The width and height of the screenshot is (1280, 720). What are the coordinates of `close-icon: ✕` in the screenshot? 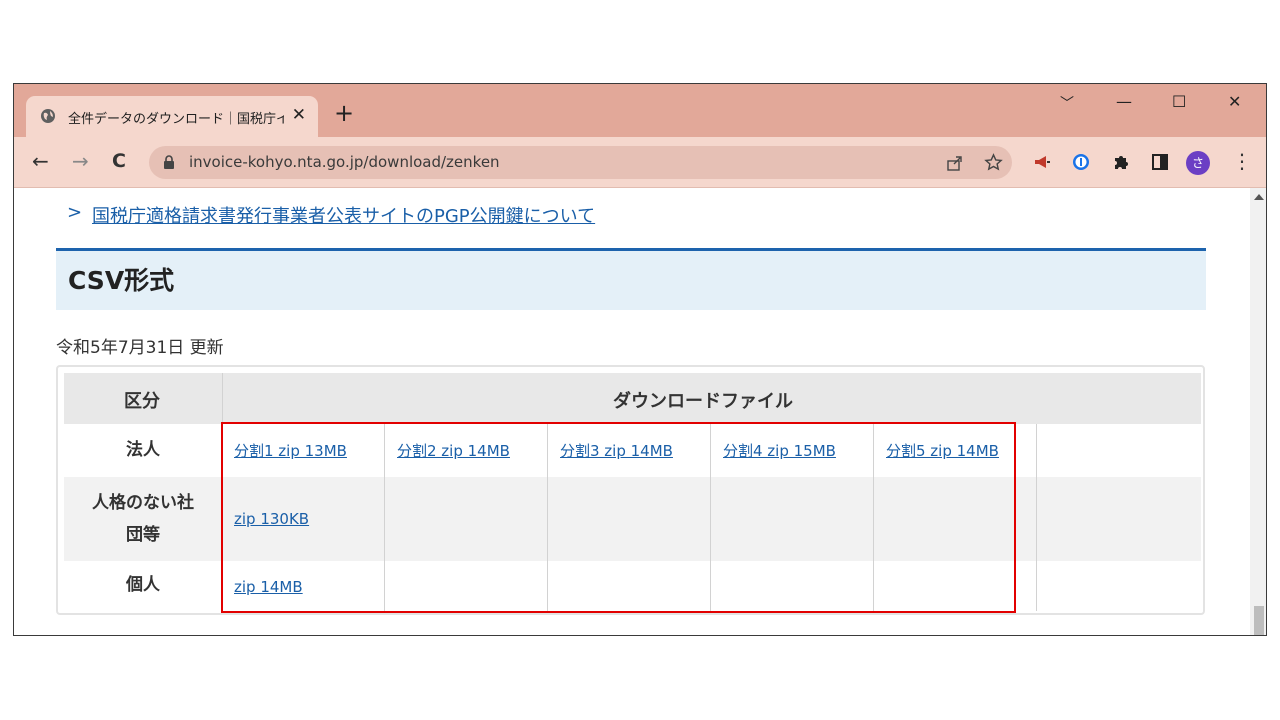 It's located at (299, 115).